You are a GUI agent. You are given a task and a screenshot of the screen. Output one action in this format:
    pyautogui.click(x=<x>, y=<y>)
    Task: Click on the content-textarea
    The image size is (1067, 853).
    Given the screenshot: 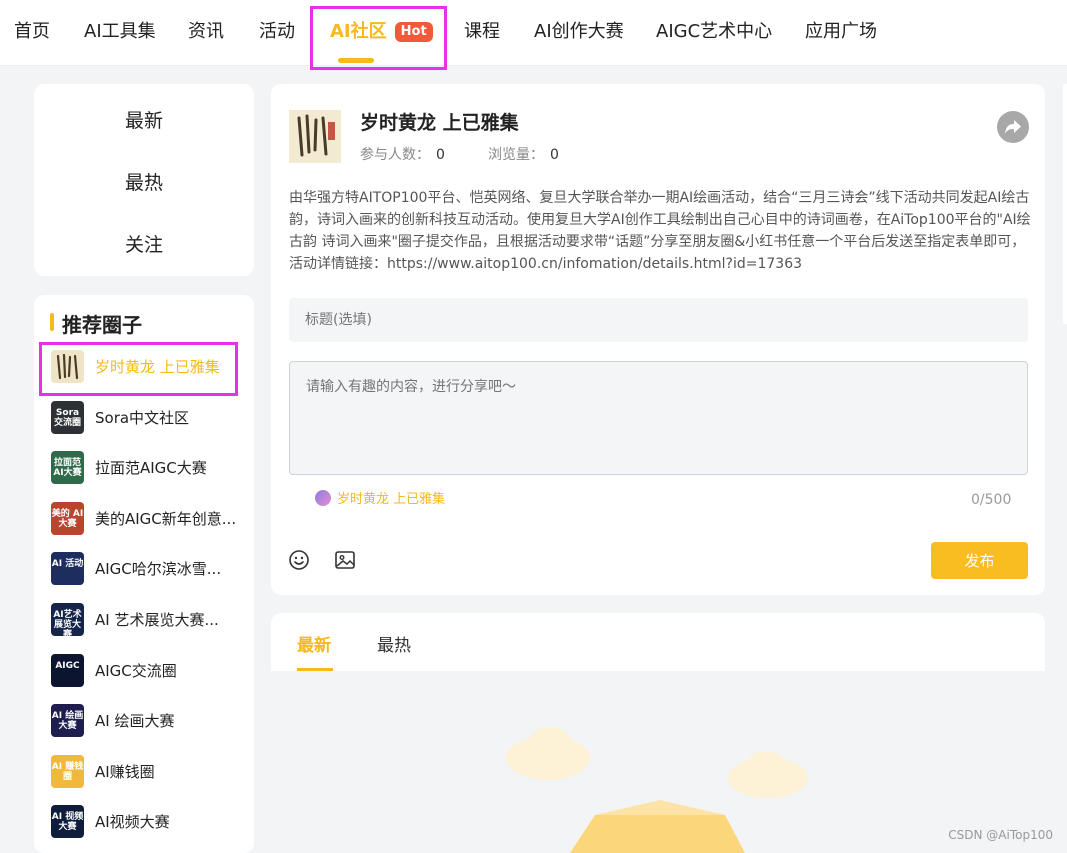 What is the action you would take?
    pyautogui.click(x=658, y=418)
    